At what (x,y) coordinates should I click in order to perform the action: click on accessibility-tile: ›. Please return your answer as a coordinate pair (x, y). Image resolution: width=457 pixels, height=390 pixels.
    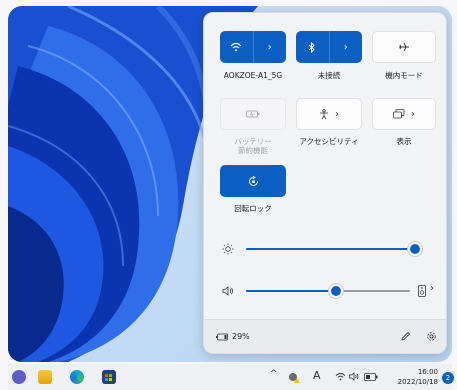
    Looking at the image, I should click on (329, 114).